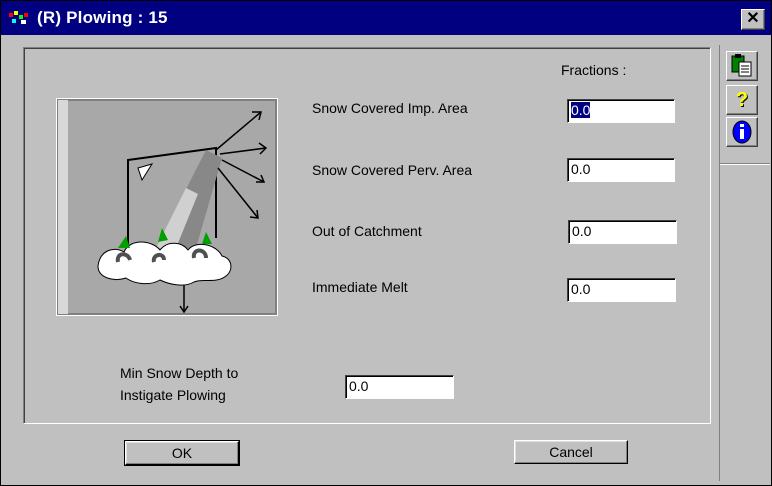 This screenshot has width=772, height=486. Describe the element at coordinates (580, 110) in the screenshot. I see `snow-covered-imp-area-value: 0.0` at that location.